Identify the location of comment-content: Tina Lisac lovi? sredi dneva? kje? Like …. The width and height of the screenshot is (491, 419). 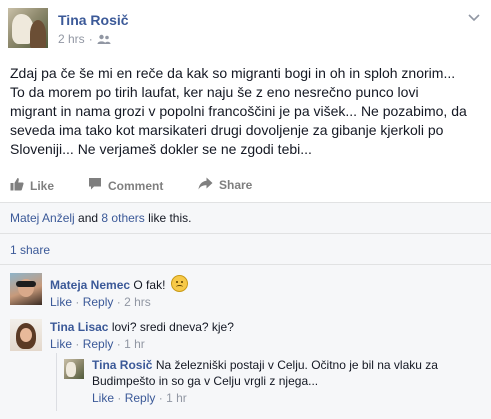
(265, 335).